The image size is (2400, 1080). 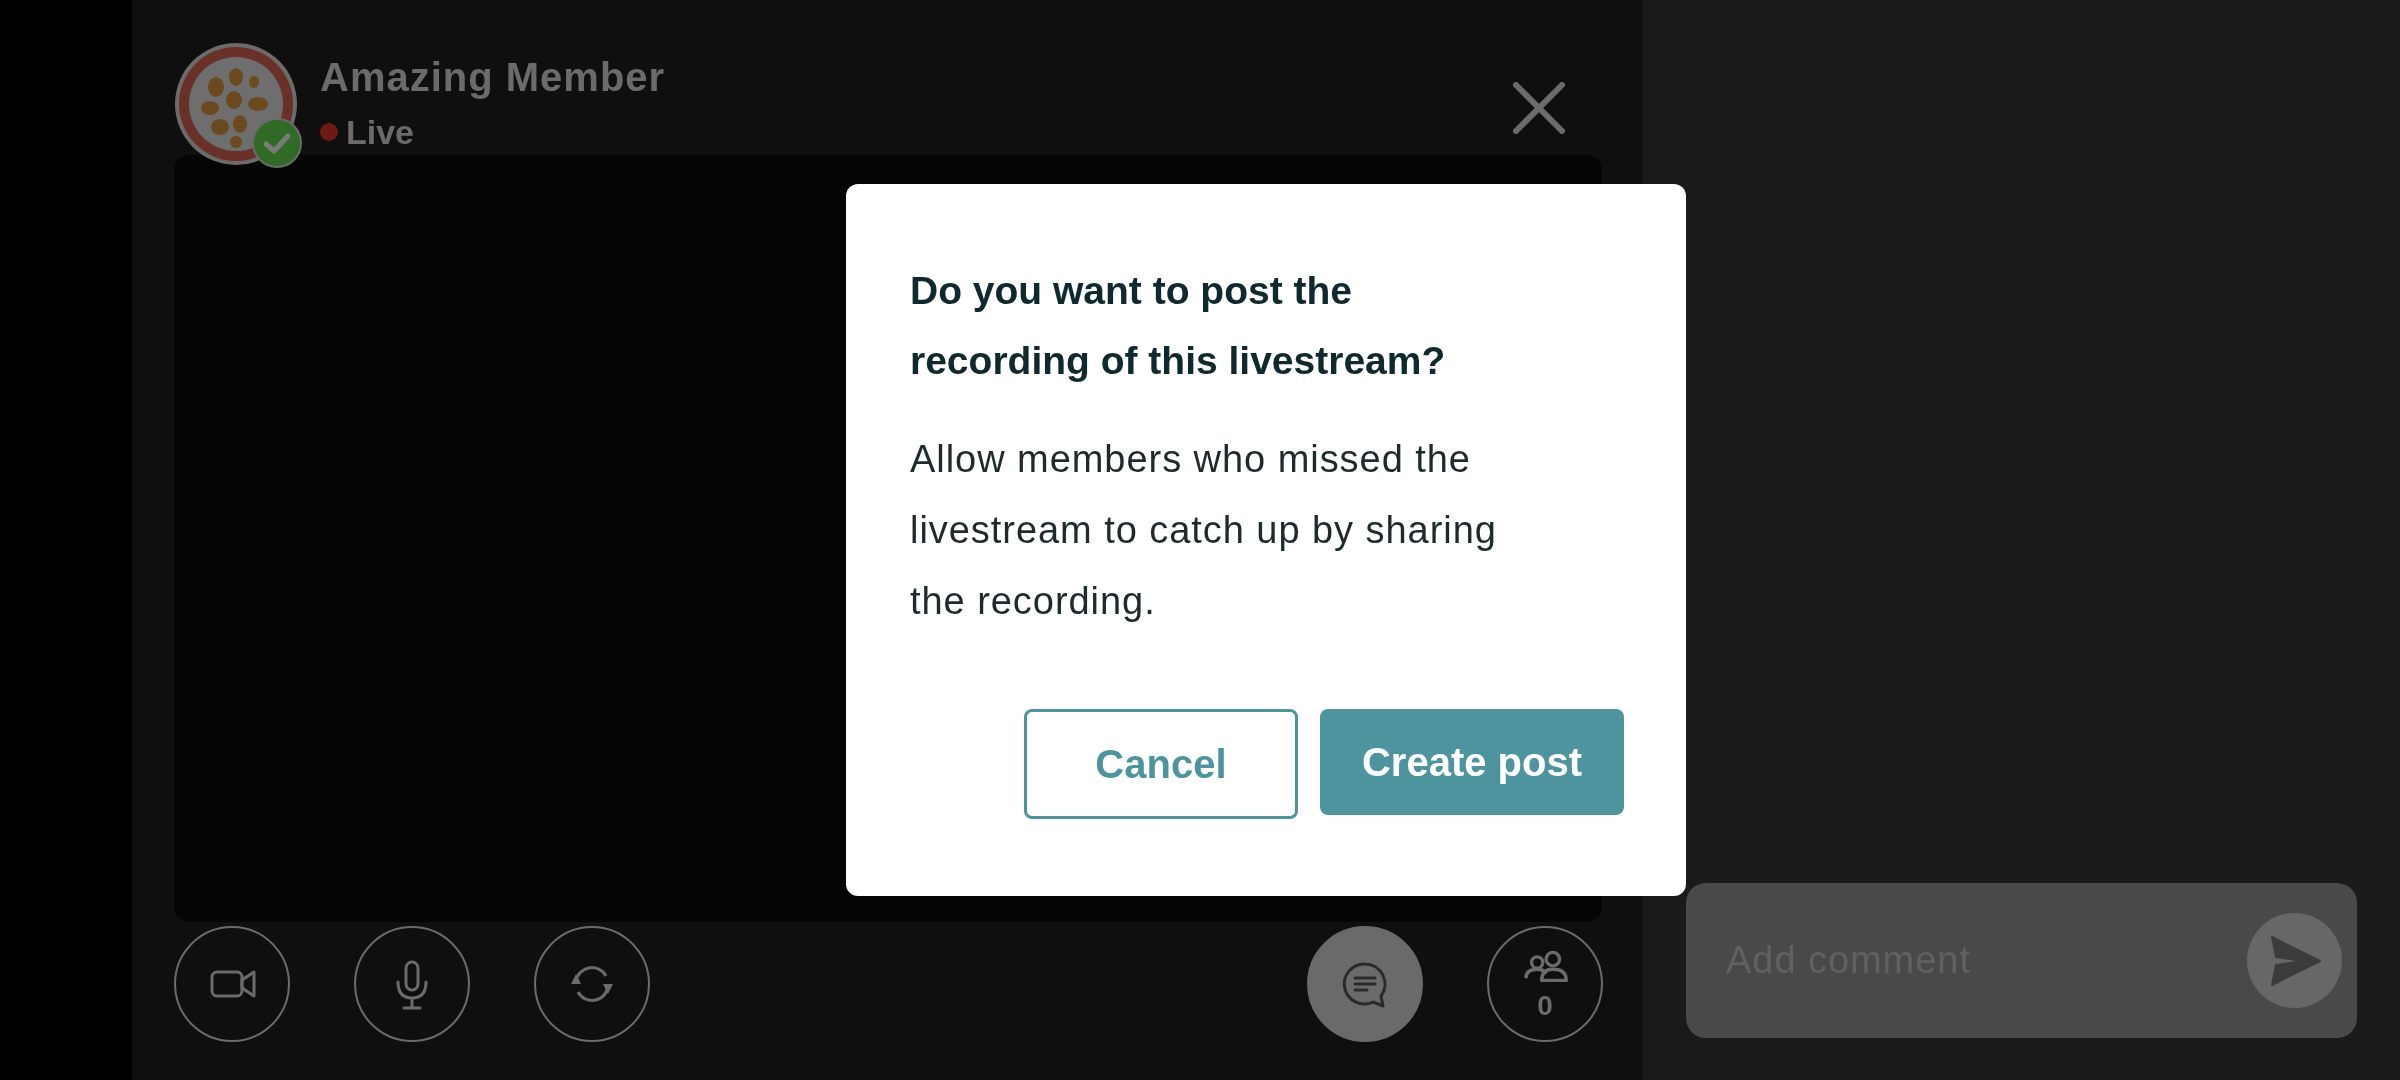 I want to click on member-name: Amazing Member, so click(x=493, y=77).